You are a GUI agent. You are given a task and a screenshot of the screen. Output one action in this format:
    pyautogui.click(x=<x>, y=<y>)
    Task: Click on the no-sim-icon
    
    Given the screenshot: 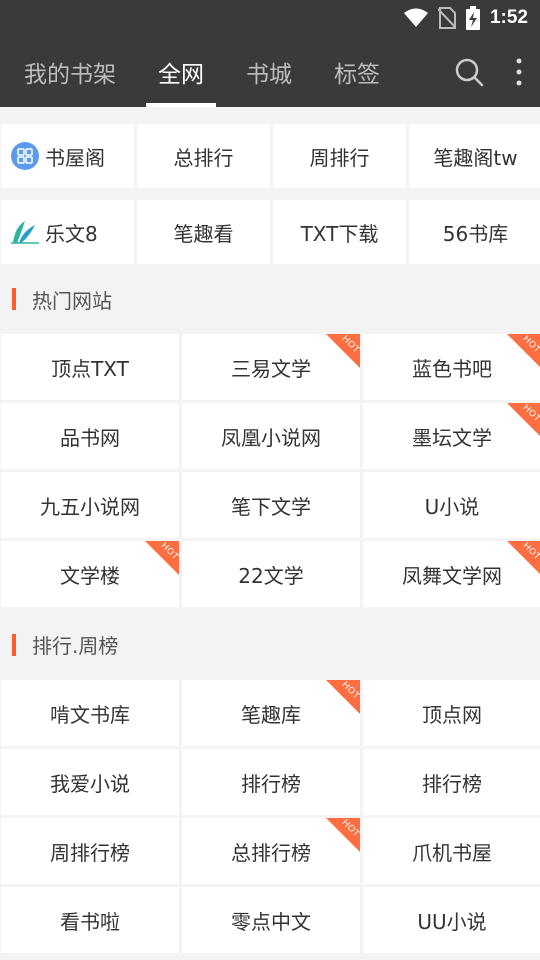 What is the action you would take?
    pyautogui.click(x=446, y=18)
    